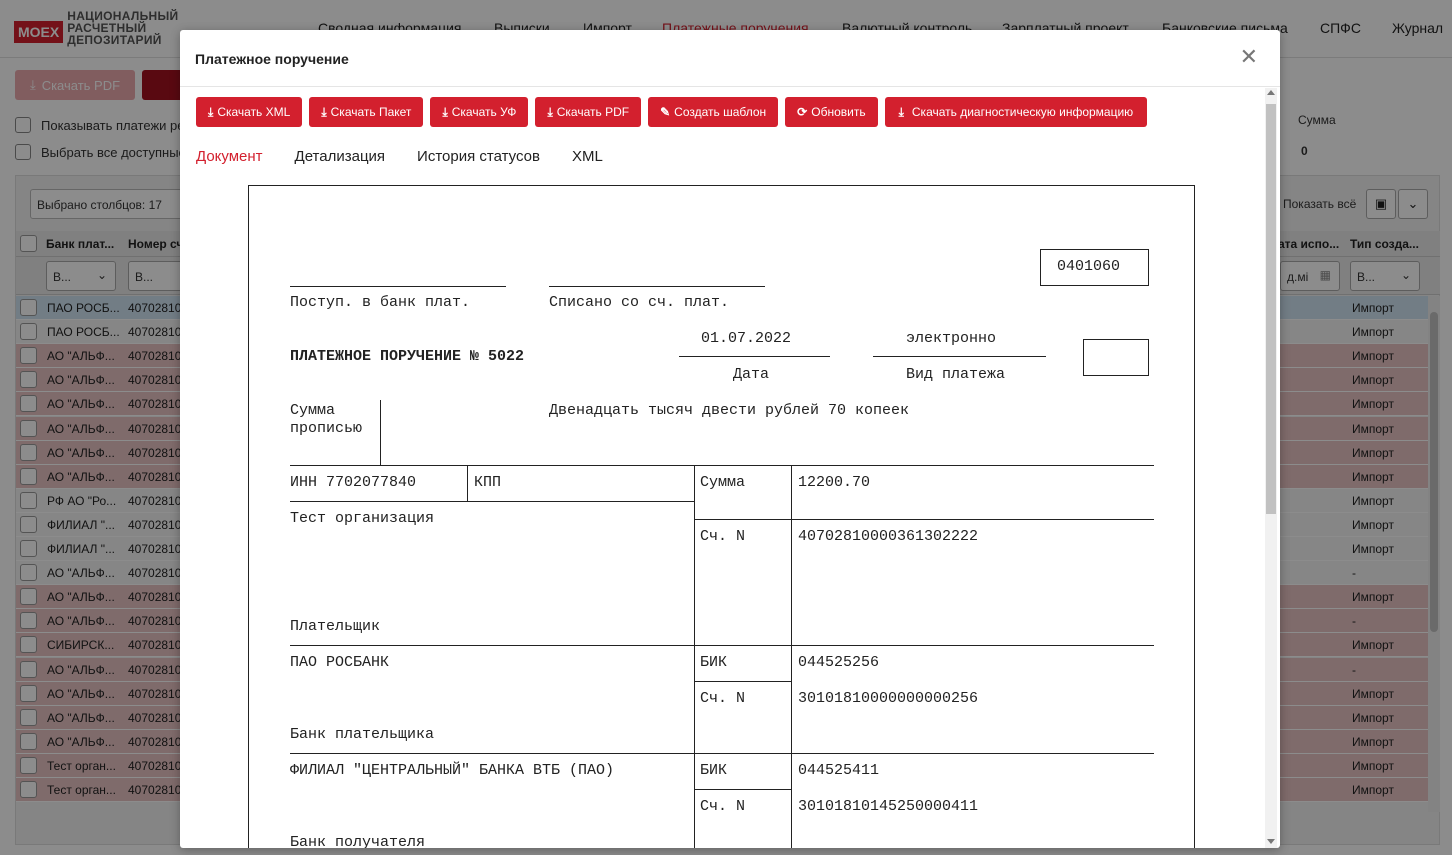  I want to click on document-title: ПЛАТЕЖНОЕ ПОРУЧЕНИЕ № 5022, so click(407, 356).